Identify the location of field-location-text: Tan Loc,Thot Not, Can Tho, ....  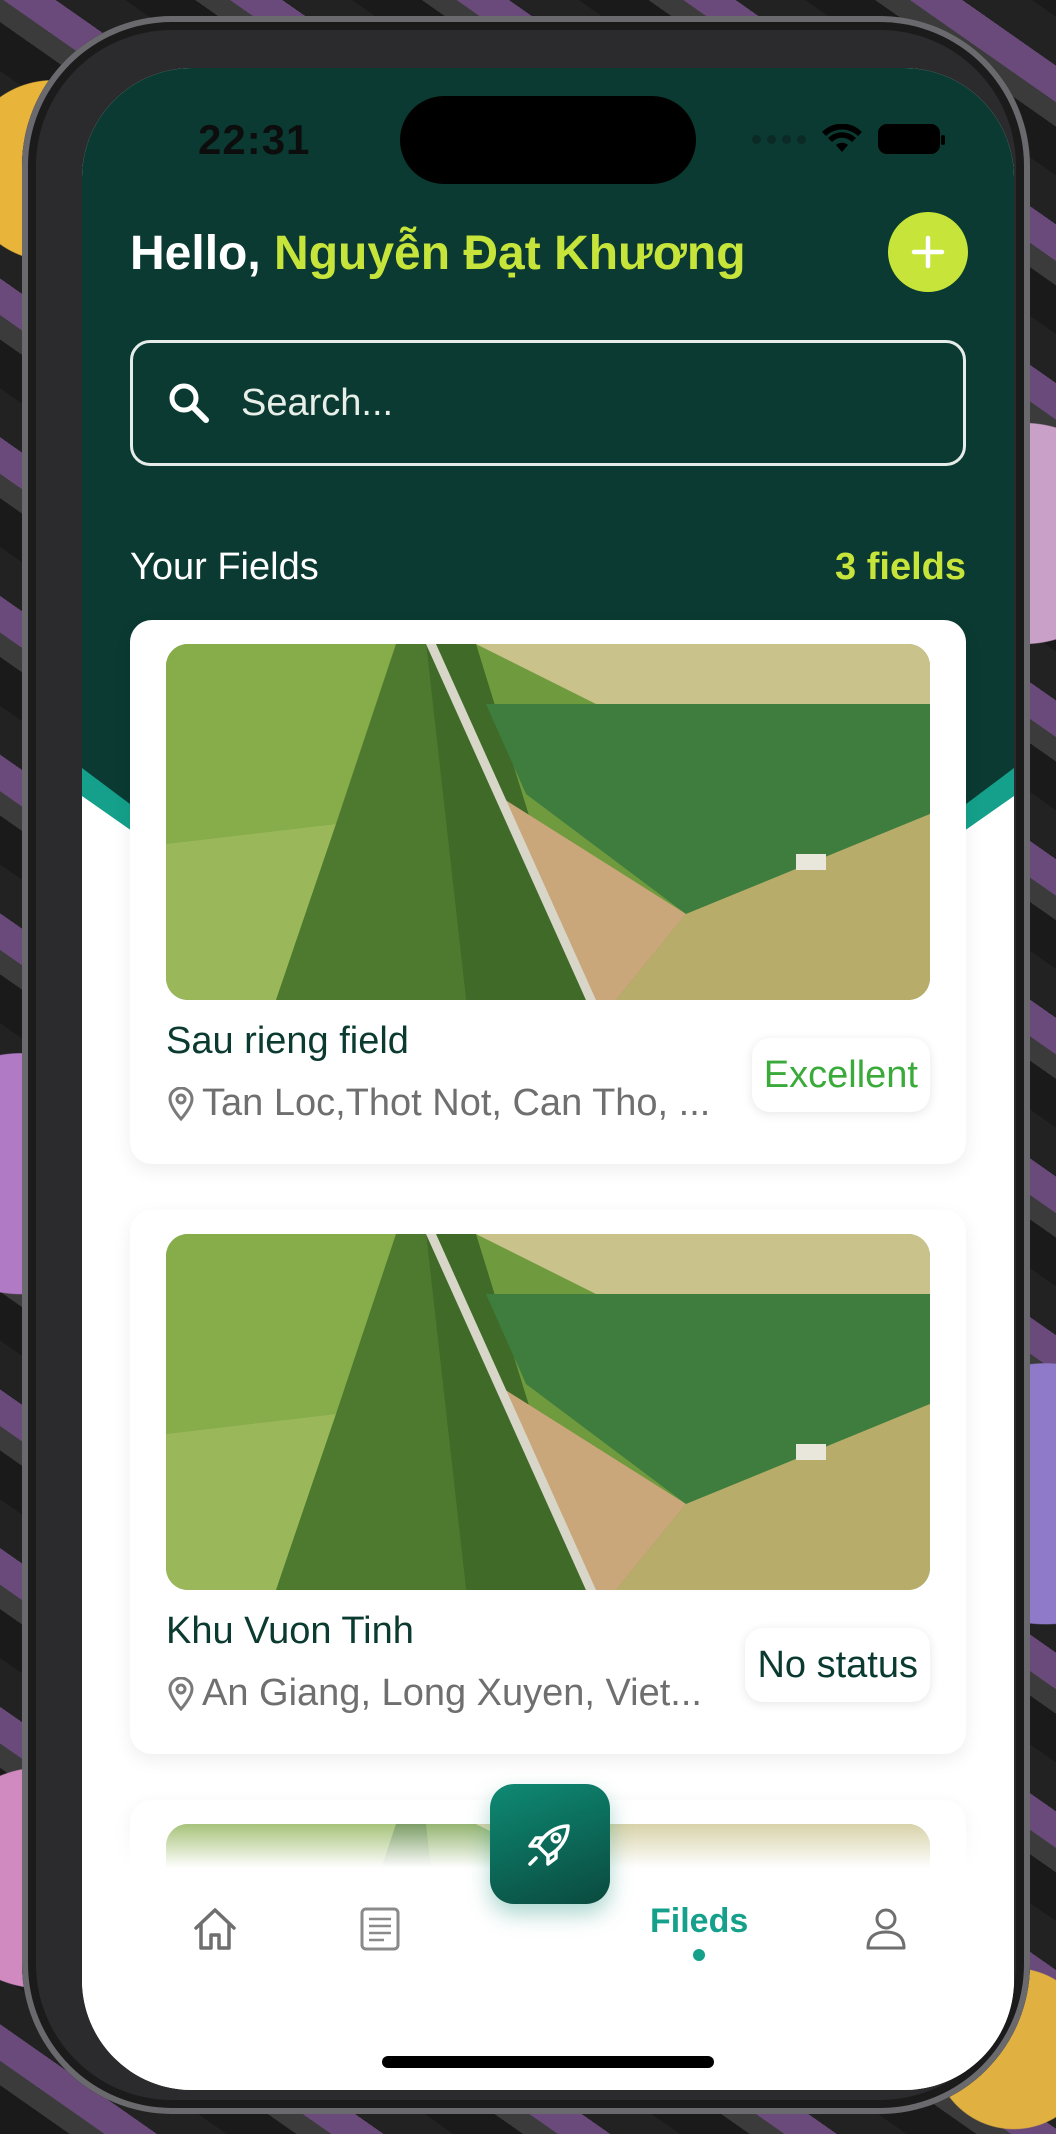
(456, 1103).